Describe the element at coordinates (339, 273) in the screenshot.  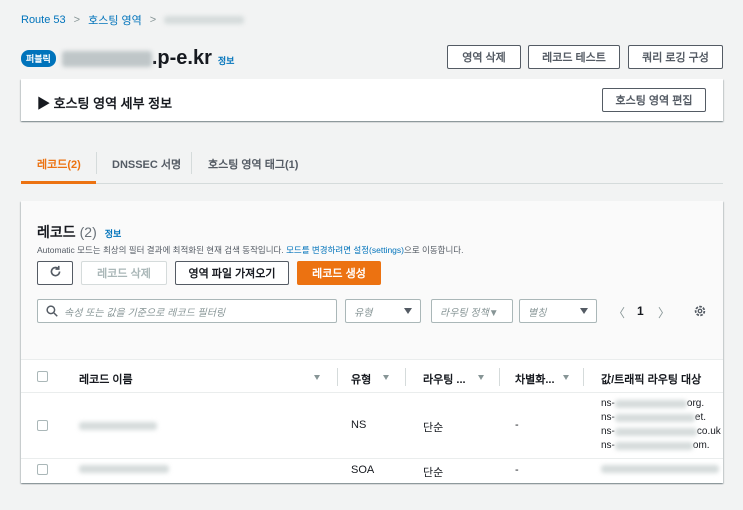
I see `create-record-button: 레코드 생성` at that location.